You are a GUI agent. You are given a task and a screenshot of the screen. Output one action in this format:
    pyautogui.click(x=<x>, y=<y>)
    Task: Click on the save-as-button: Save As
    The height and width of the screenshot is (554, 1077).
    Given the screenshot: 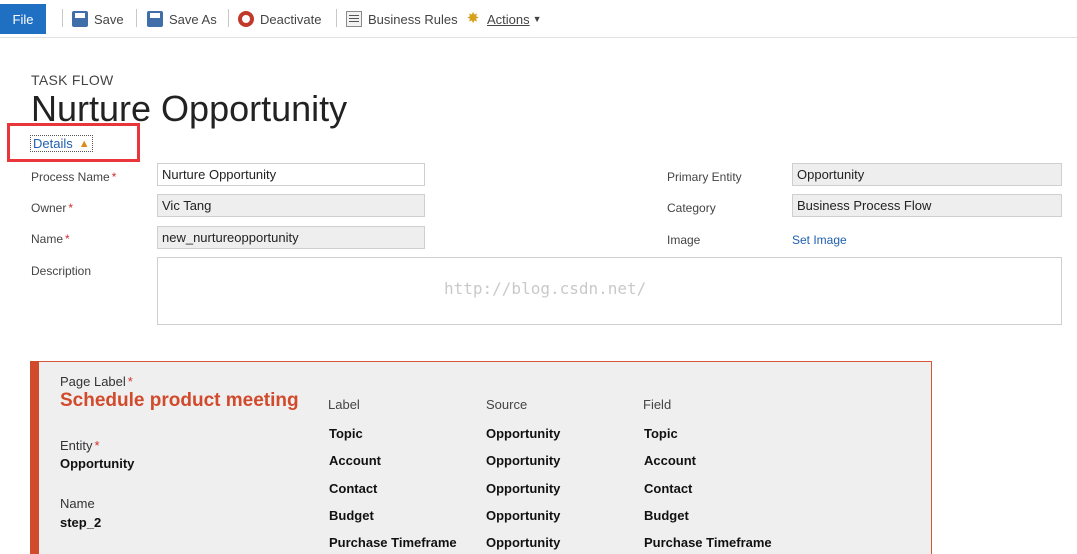 What is the action you would take?
    pyautogui.click(x=182, y=19)
    